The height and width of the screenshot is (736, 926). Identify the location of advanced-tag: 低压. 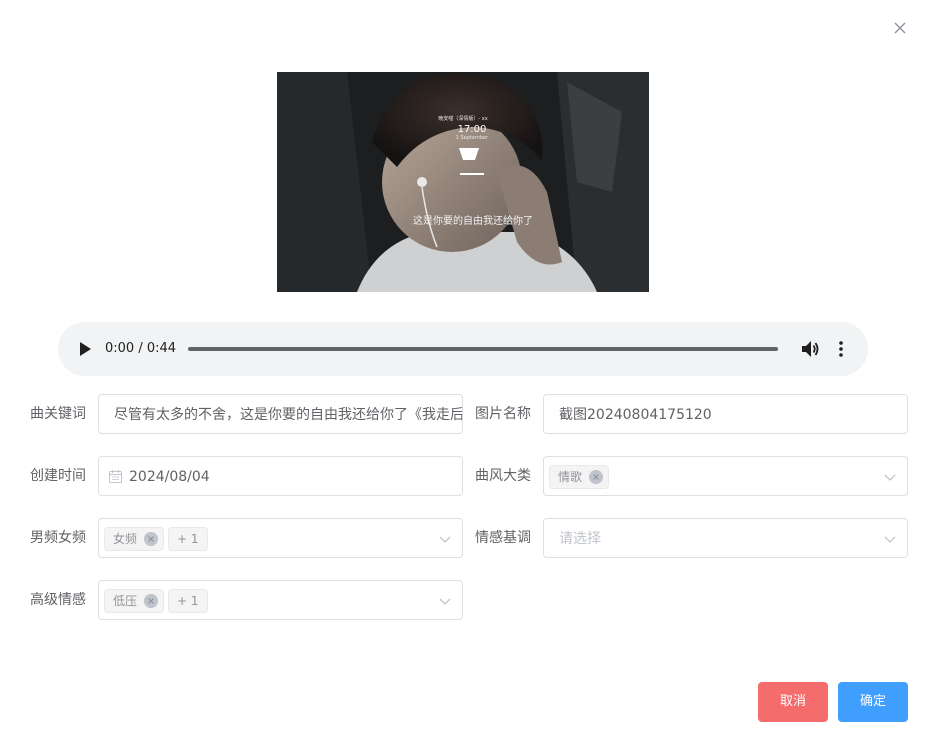
(134, 601).